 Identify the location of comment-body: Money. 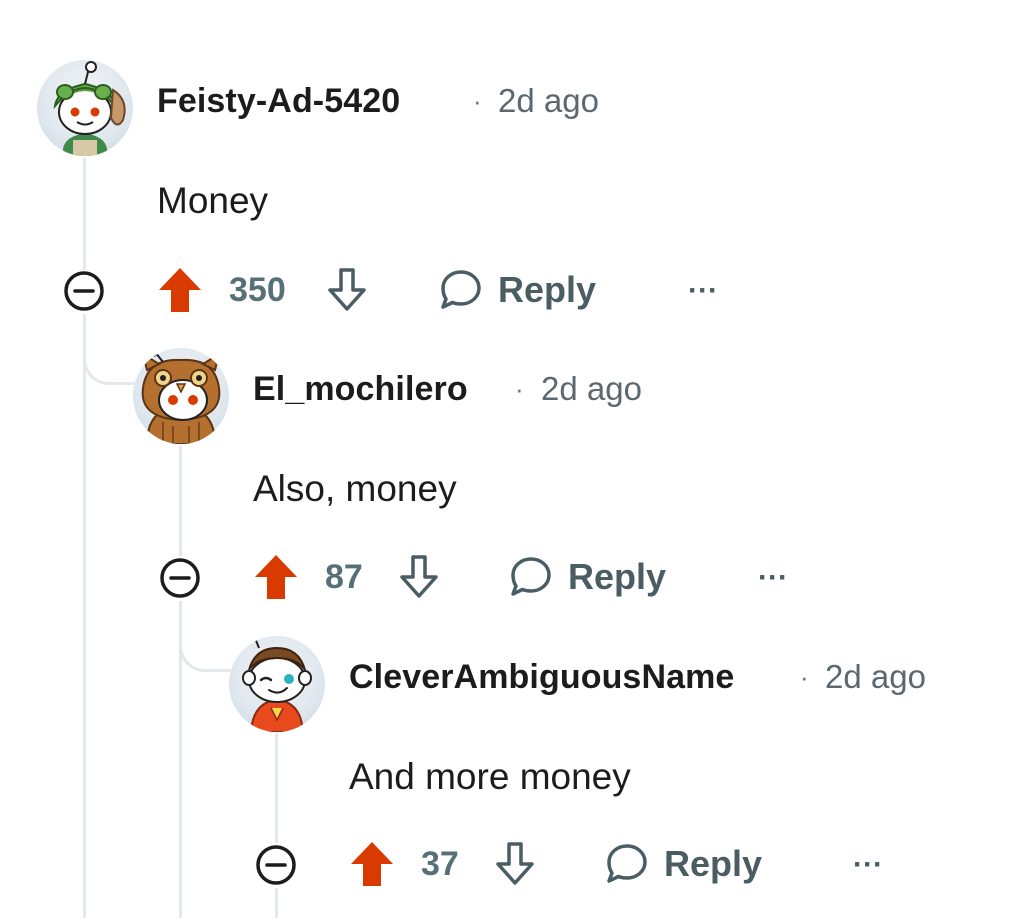
(213, 200).